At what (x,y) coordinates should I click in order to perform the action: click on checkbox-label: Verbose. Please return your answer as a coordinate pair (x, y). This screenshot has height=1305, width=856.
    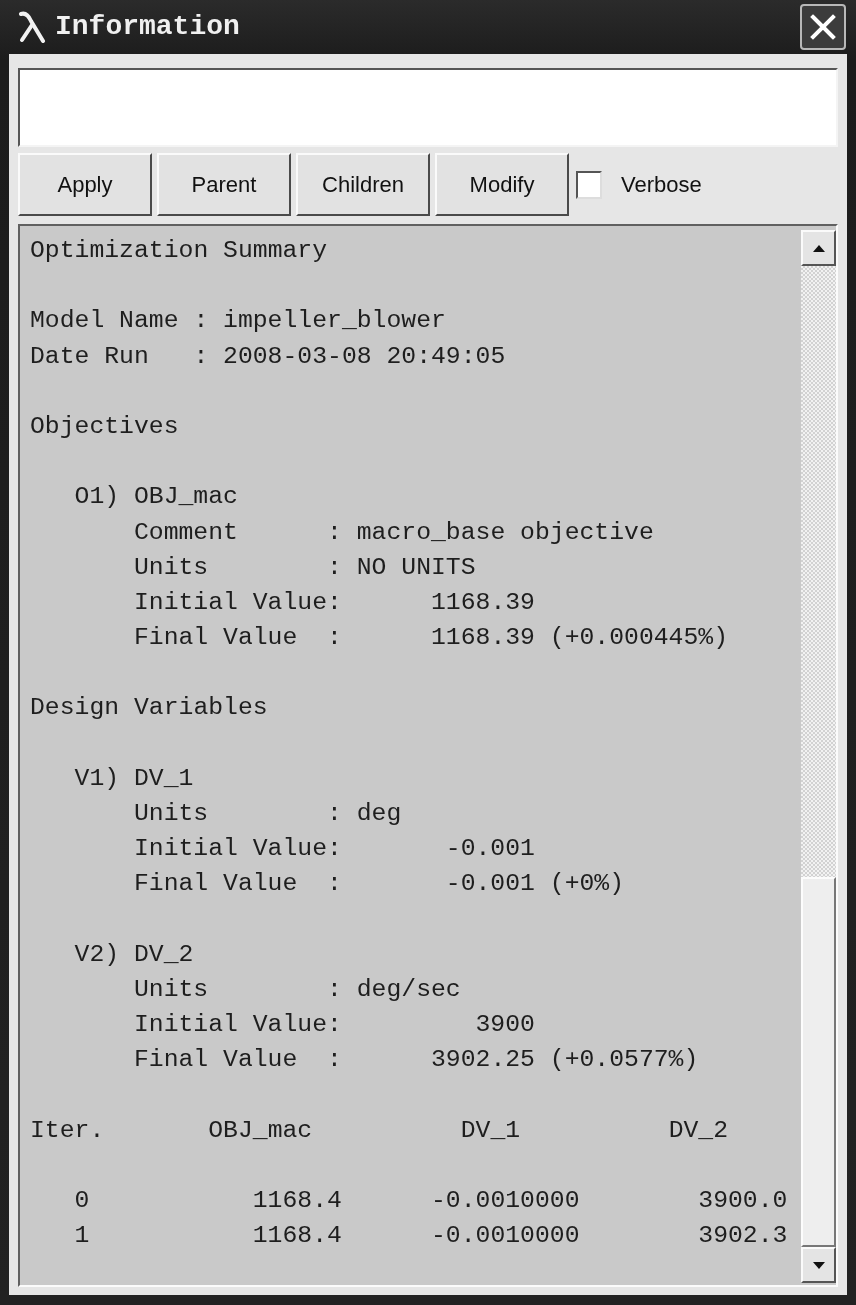
    Looking at the image, I should click on (661, 184).